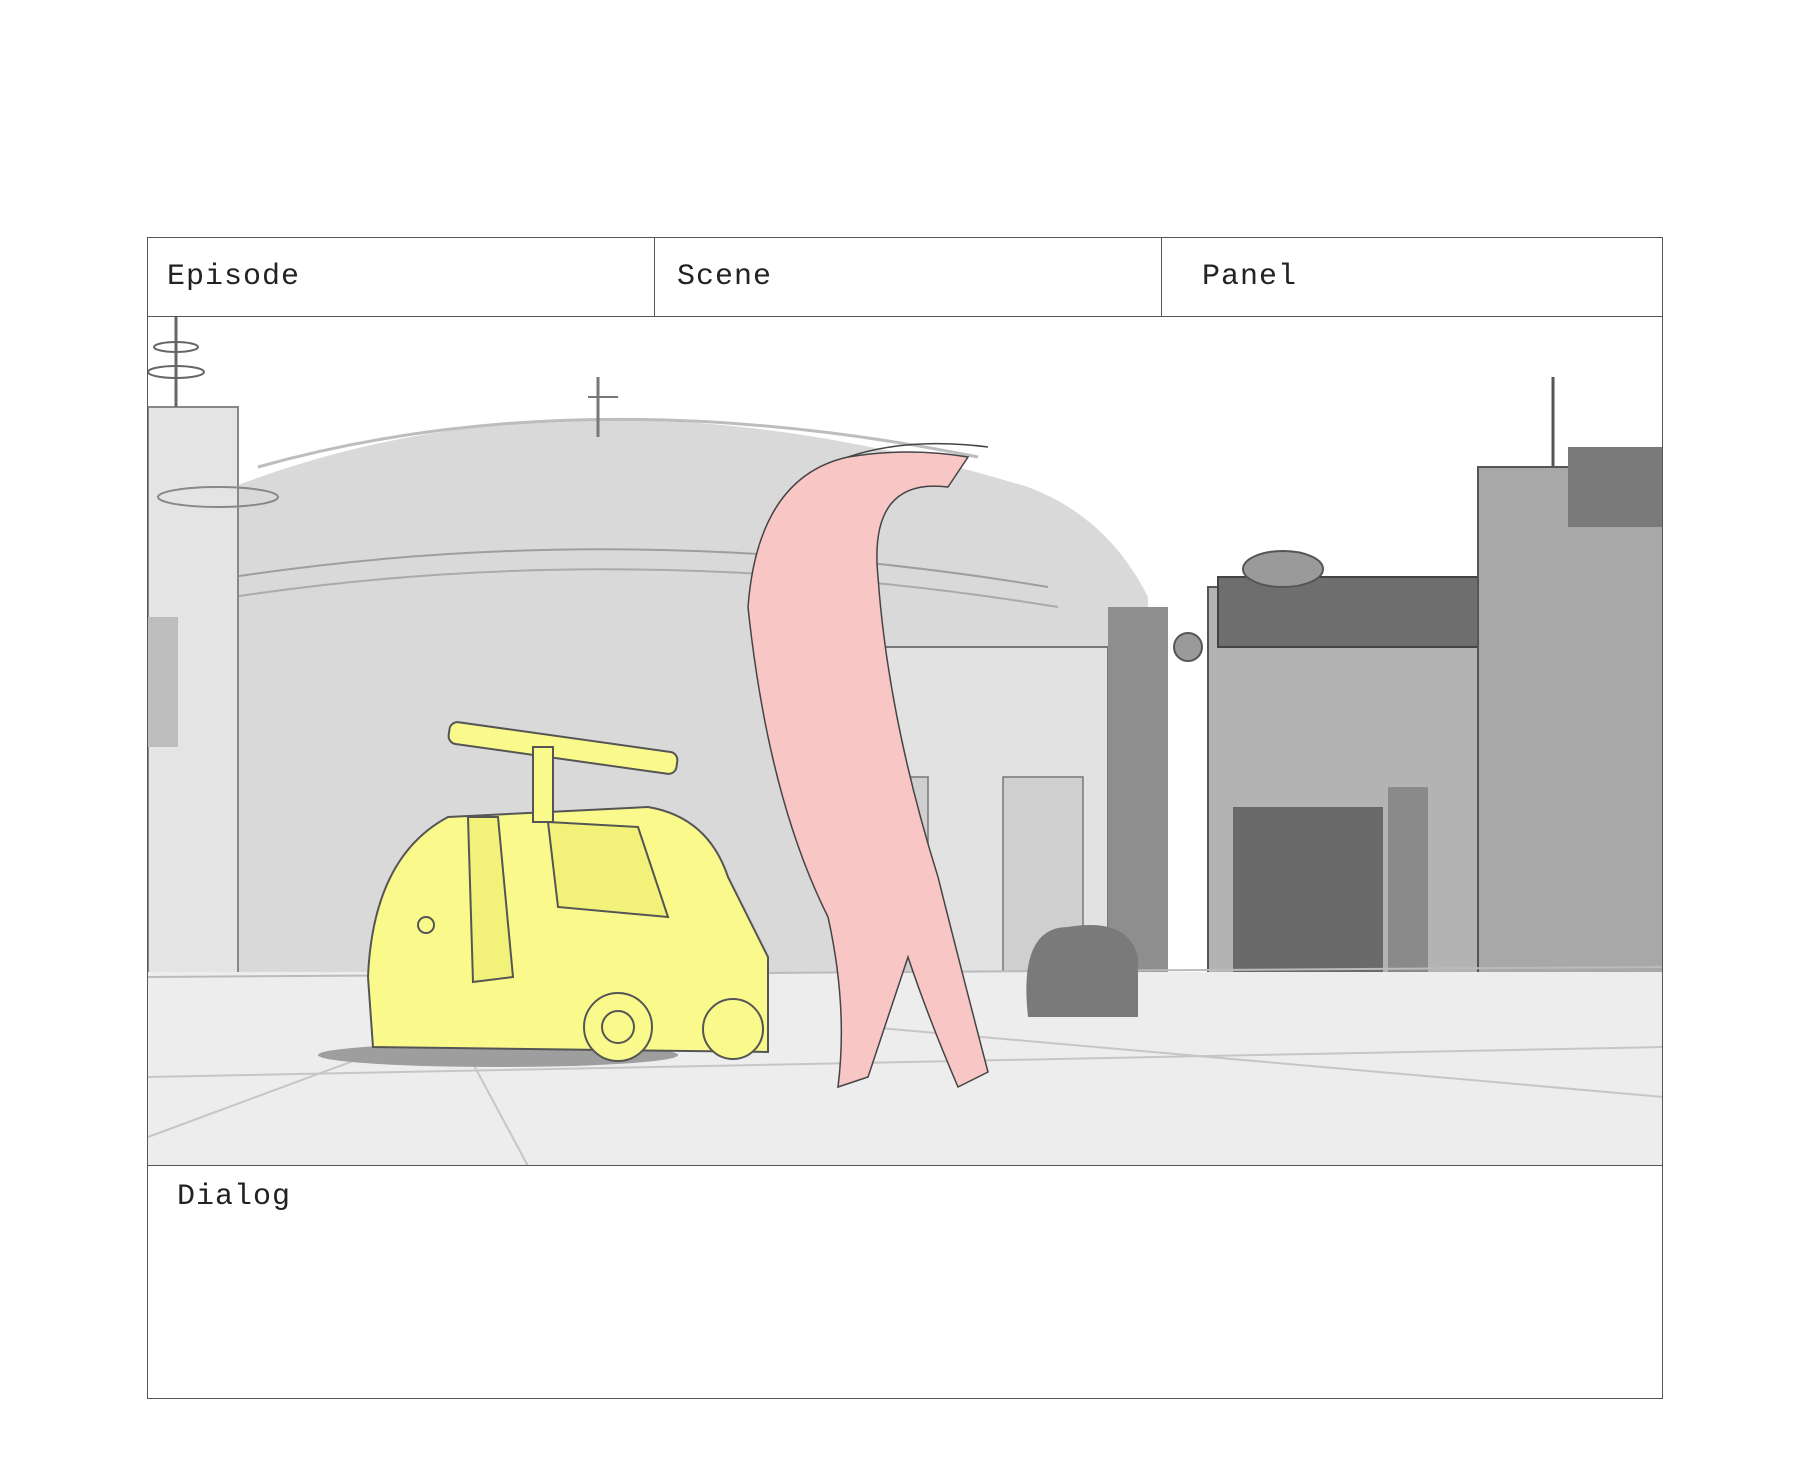 The image size is (1800, 1469). What do you see at coordinates (234, 1197) in the screenshot?
I see `dialog-label: Dialog` at bounding box center [234, 1197].